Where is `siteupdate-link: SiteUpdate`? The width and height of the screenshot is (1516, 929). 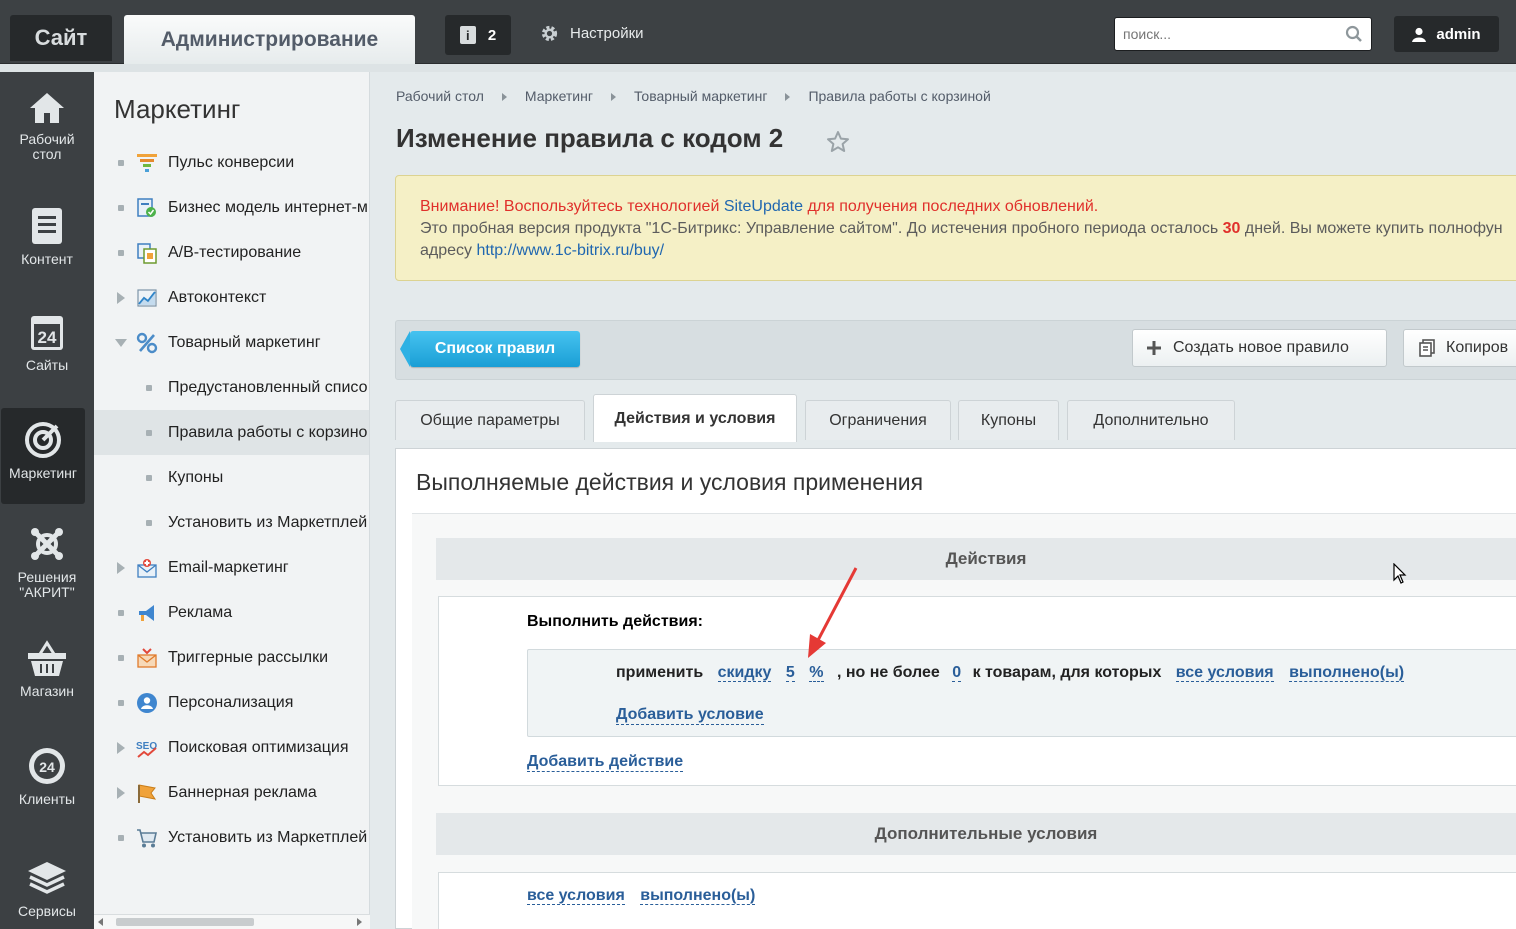 siteupdate-link: SiteUpdate is located at coordinates (763, 206).